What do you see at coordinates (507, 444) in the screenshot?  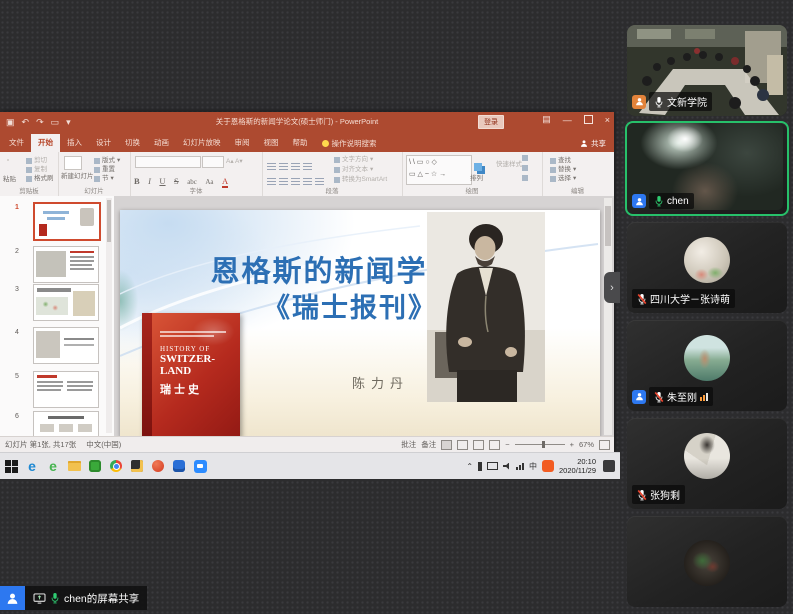 I see `zoom-out-button: −` at bounding box center [507, 444].